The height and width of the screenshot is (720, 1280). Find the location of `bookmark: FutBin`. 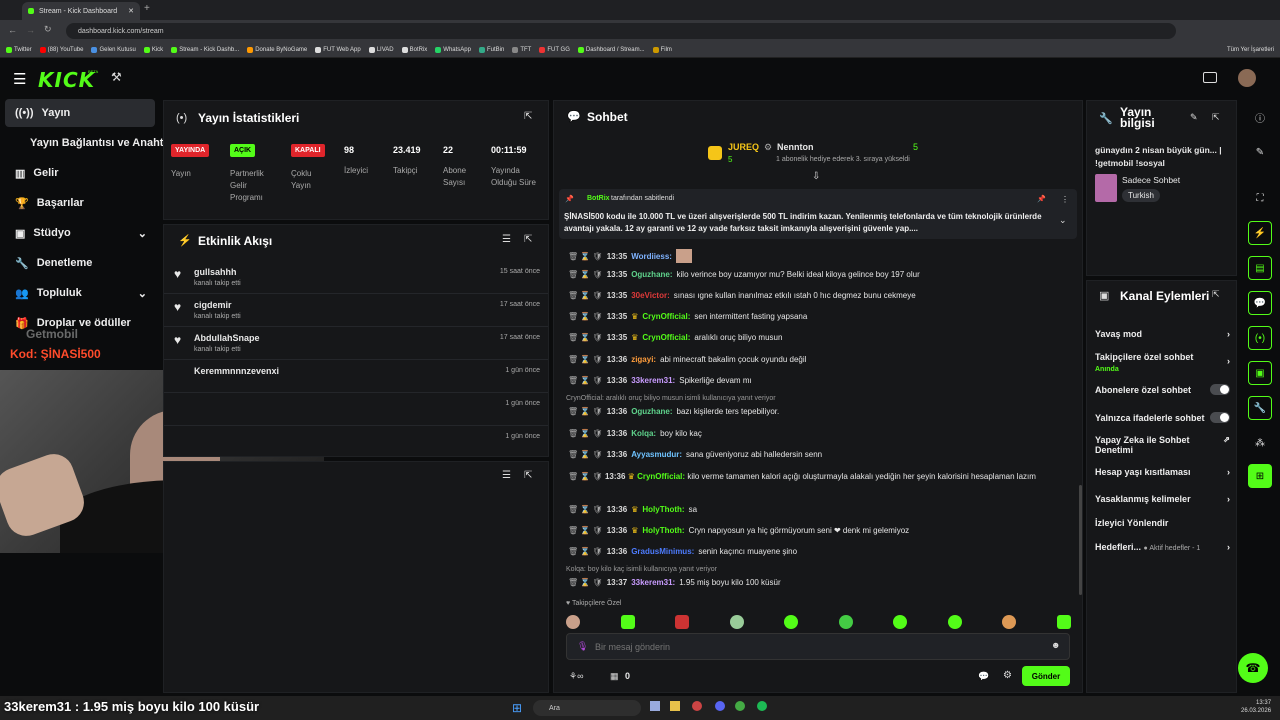

bookmark: FutBin is located at coordinates (491, 49).